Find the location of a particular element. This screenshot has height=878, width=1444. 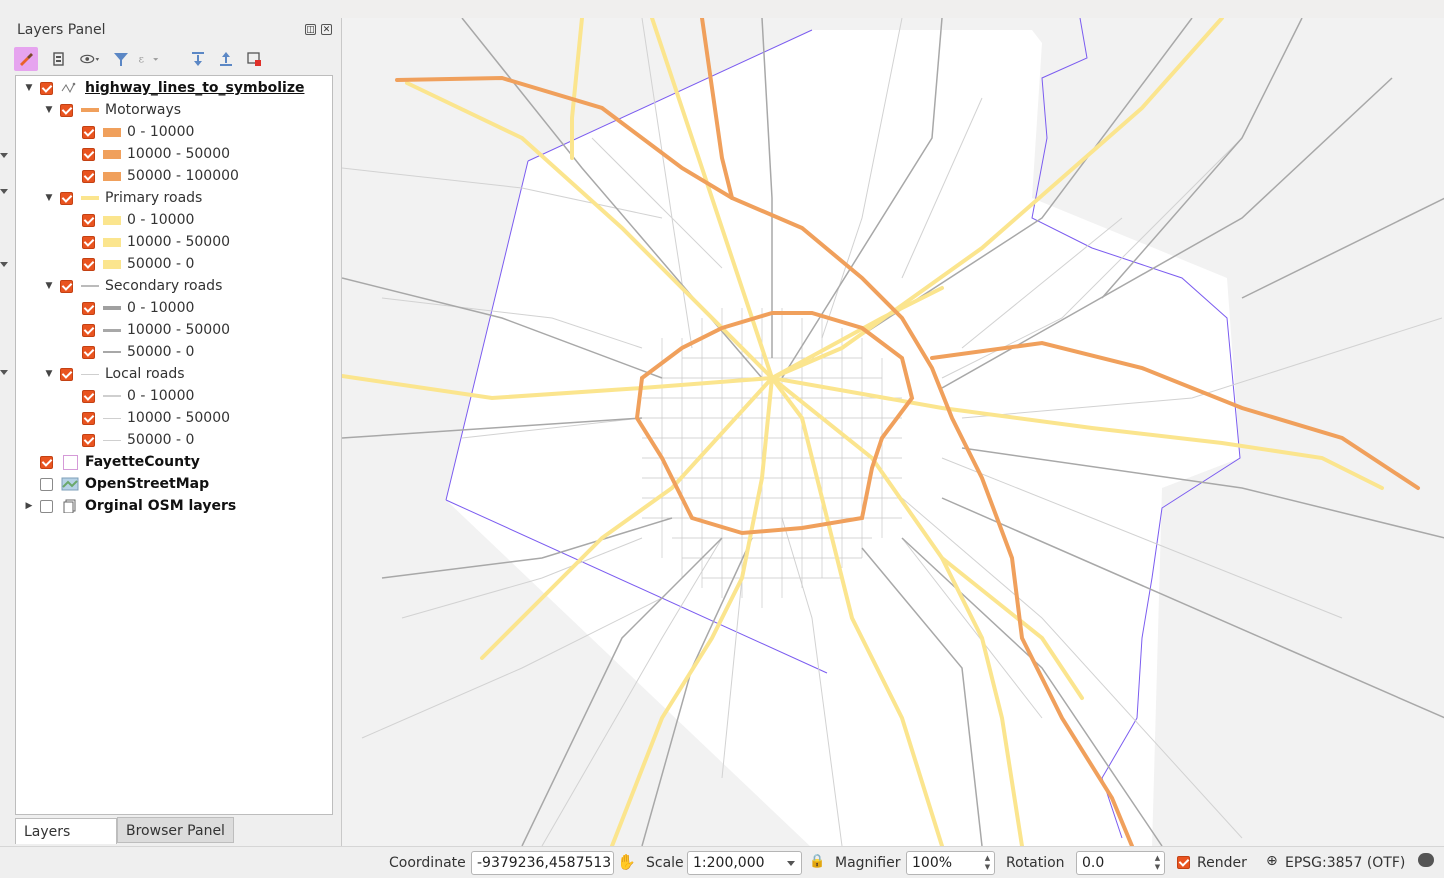

group-orginal-osm-layers: ▶ Orginal OSM layers is located at coordinates (130, 506).